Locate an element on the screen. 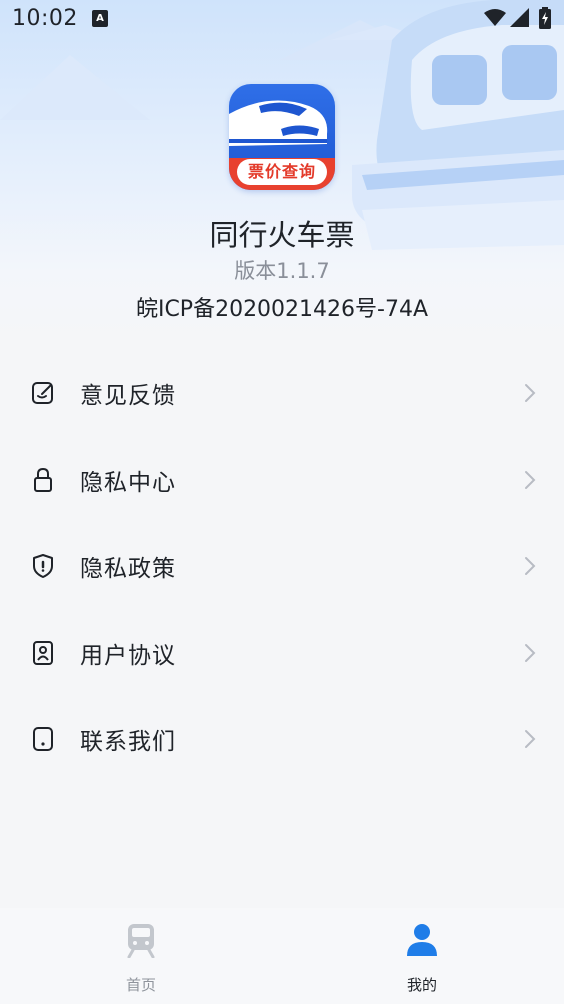 The image size is (564, 1004). feedback-edit-icon is located at coordinates (43, 393).